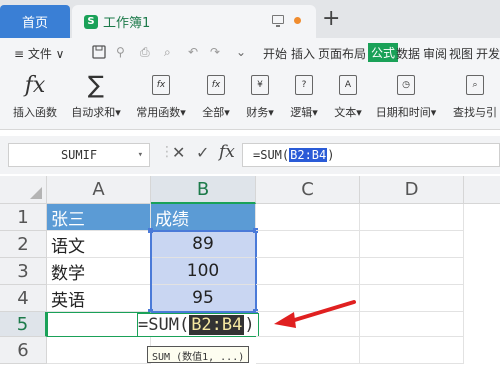 The image size is (500, 366). Describe the element at coordinates (297, 20) in the screenshot. I see `unsaved-dot-icon` at that location.